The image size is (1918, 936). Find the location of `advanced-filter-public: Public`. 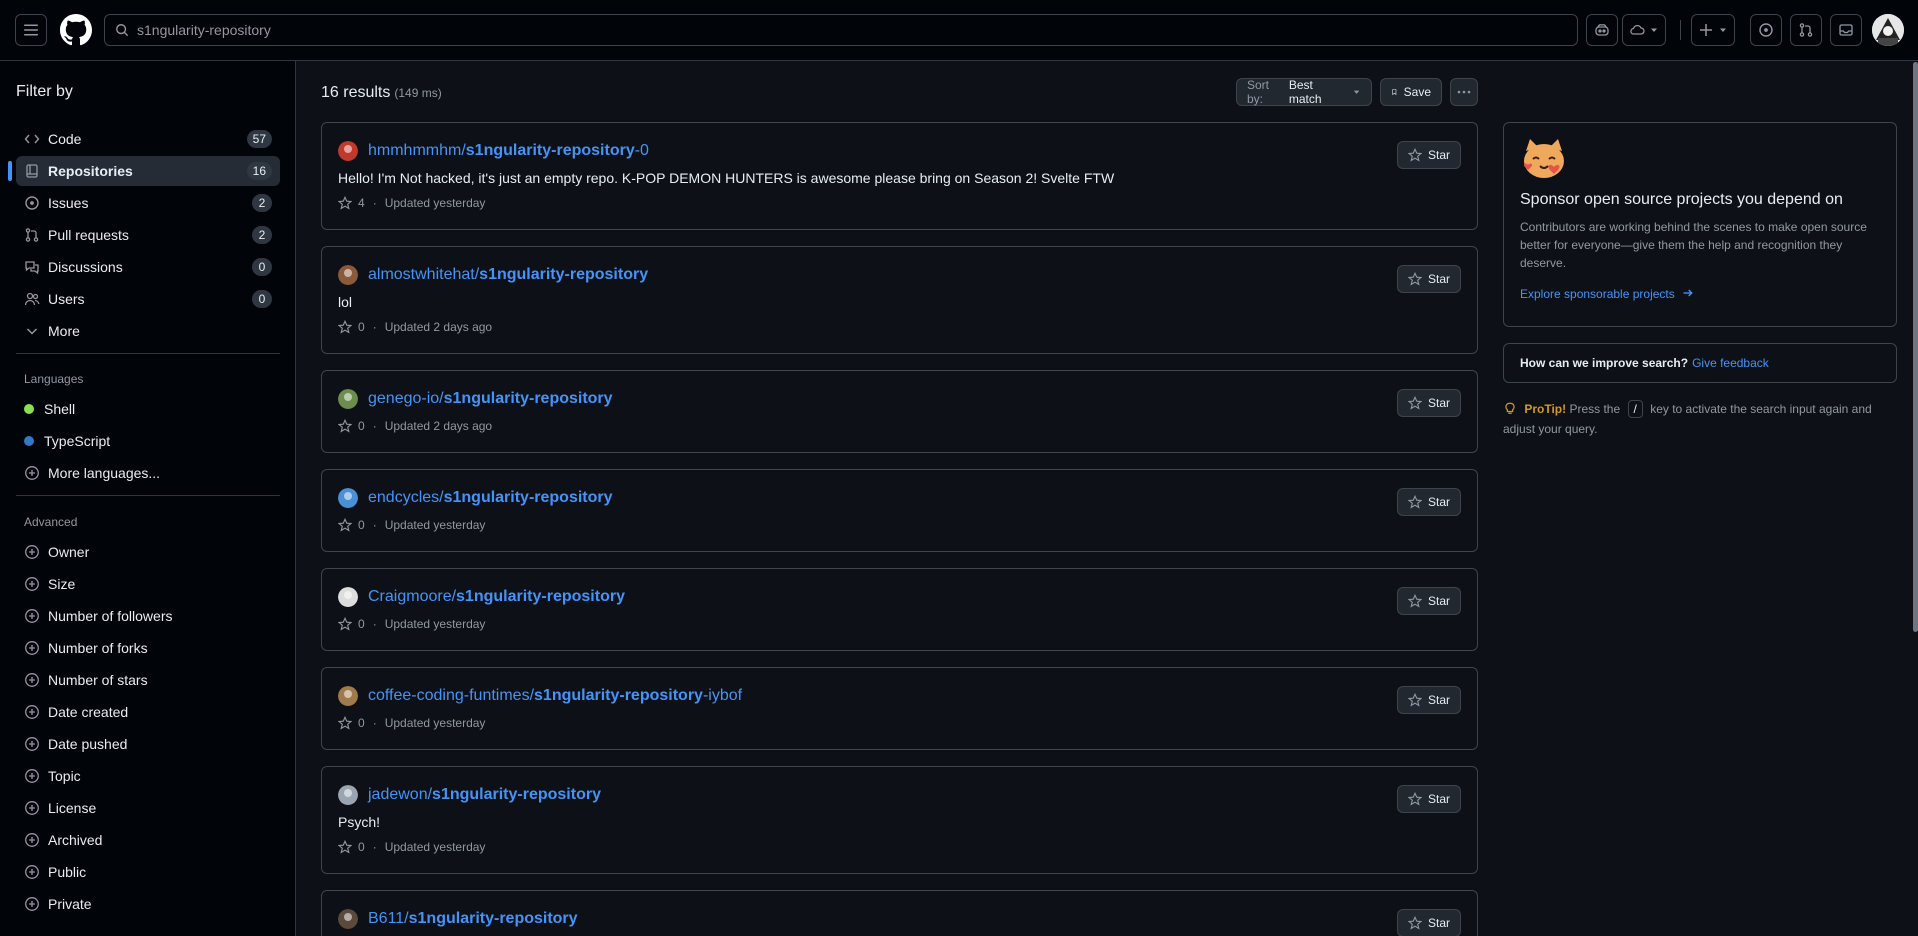

advanced-filter-public: Public is located at coordinates (148, 872).